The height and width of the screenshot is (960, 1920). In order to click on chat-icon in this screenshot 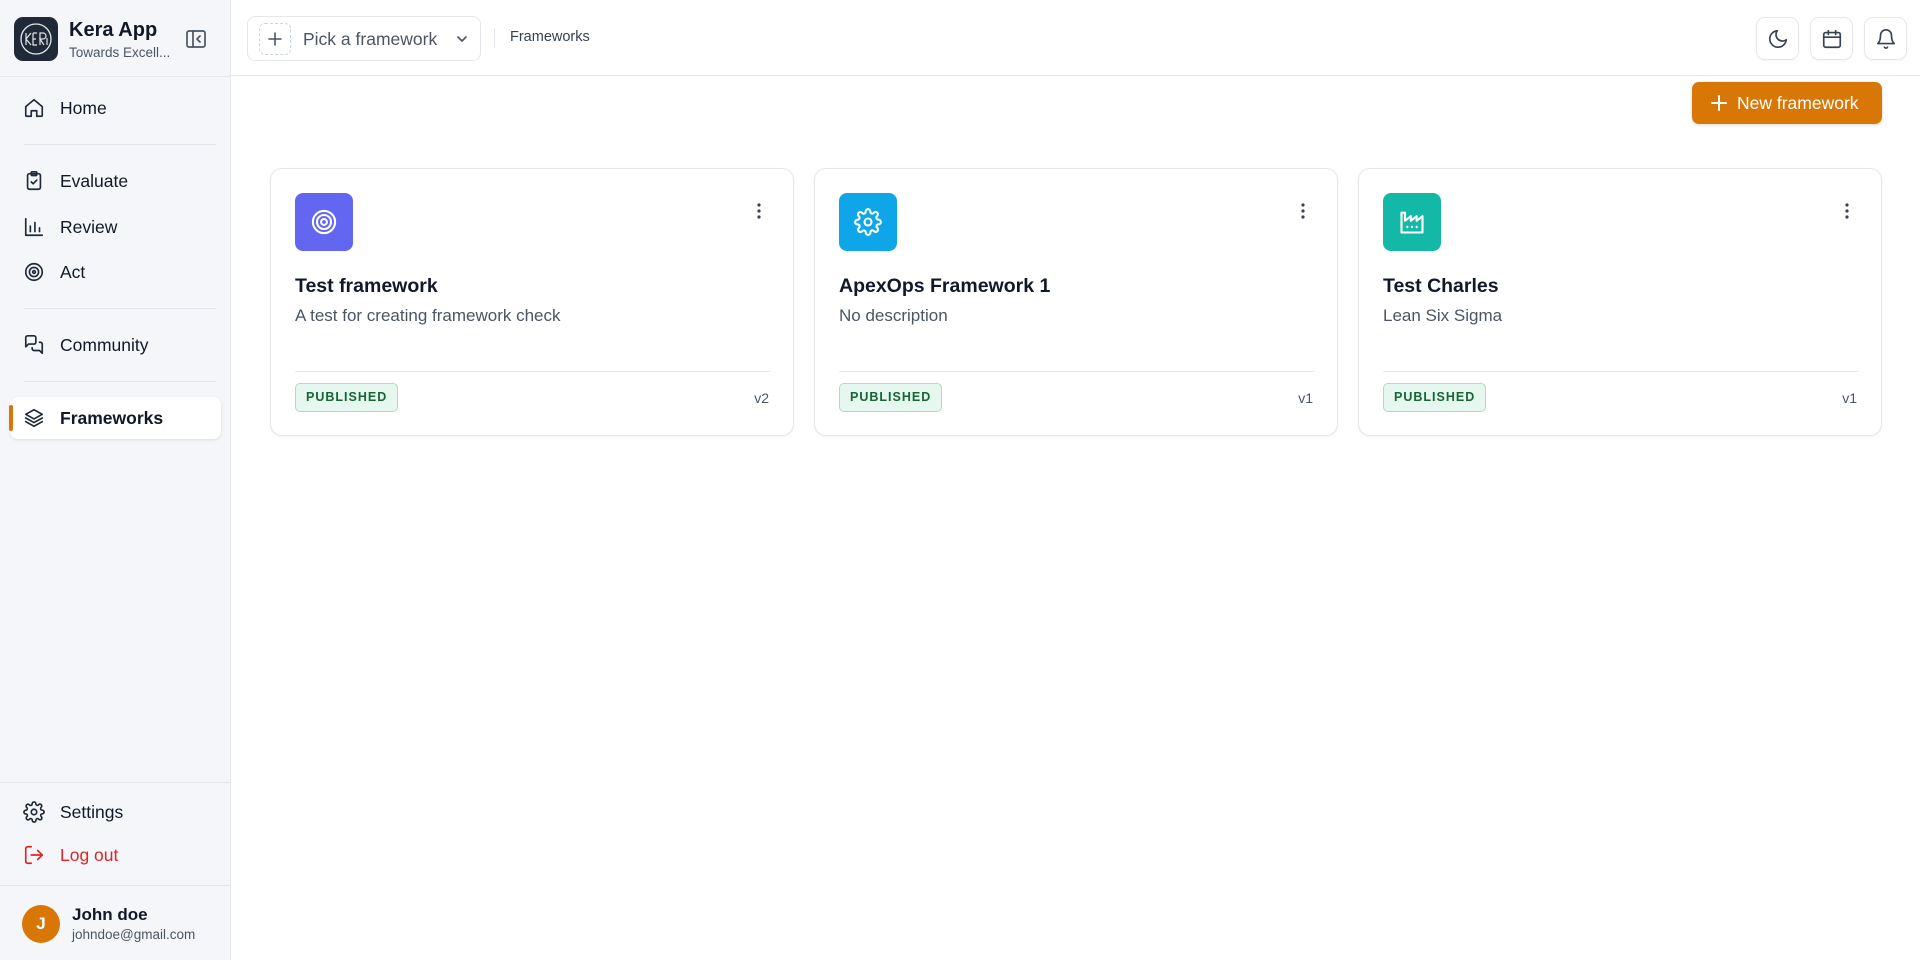, I will do `click(34, 345)`.